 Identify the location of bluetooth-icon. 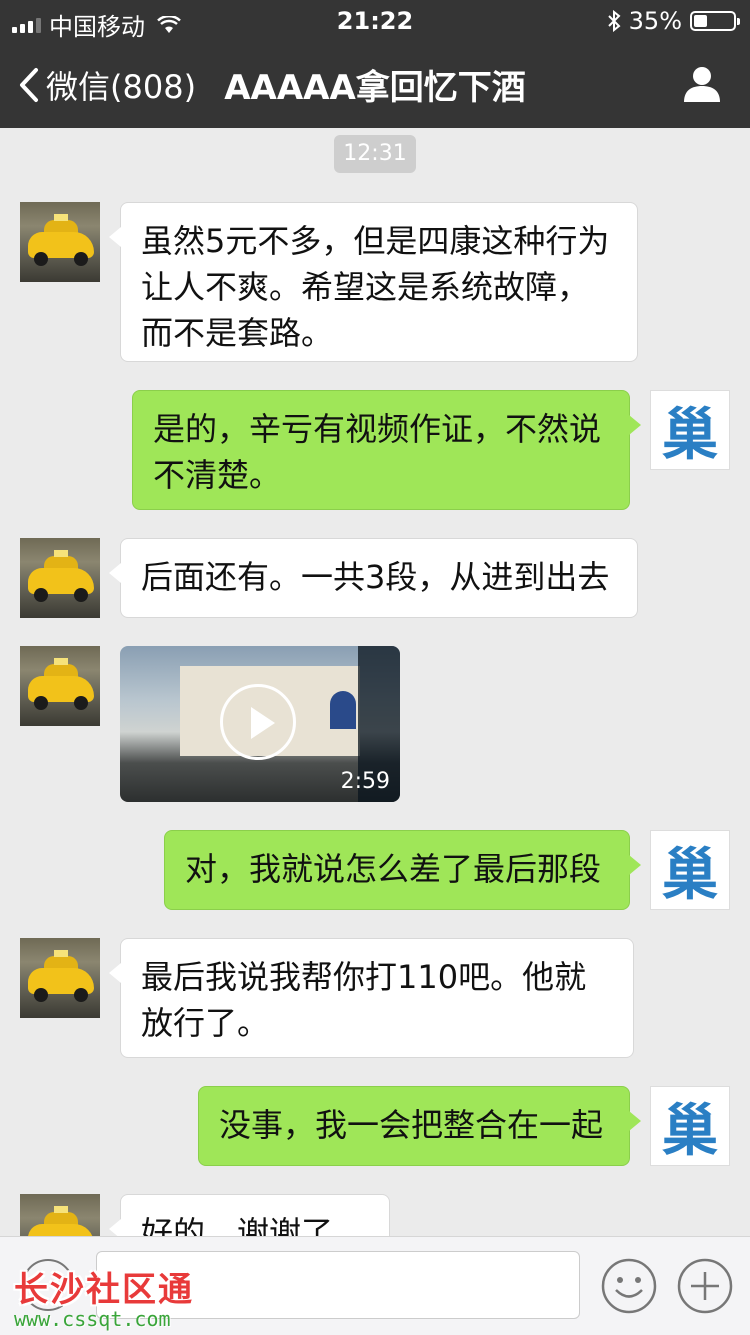
(614, 21).